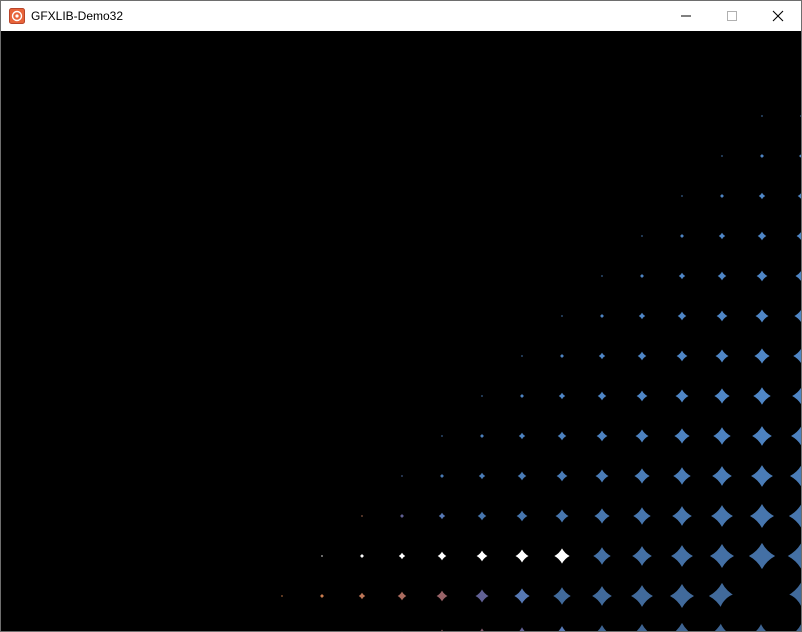 The width and height of the screenshot is (802, 632). I want to click on minimize-icon, so click(686, 16).